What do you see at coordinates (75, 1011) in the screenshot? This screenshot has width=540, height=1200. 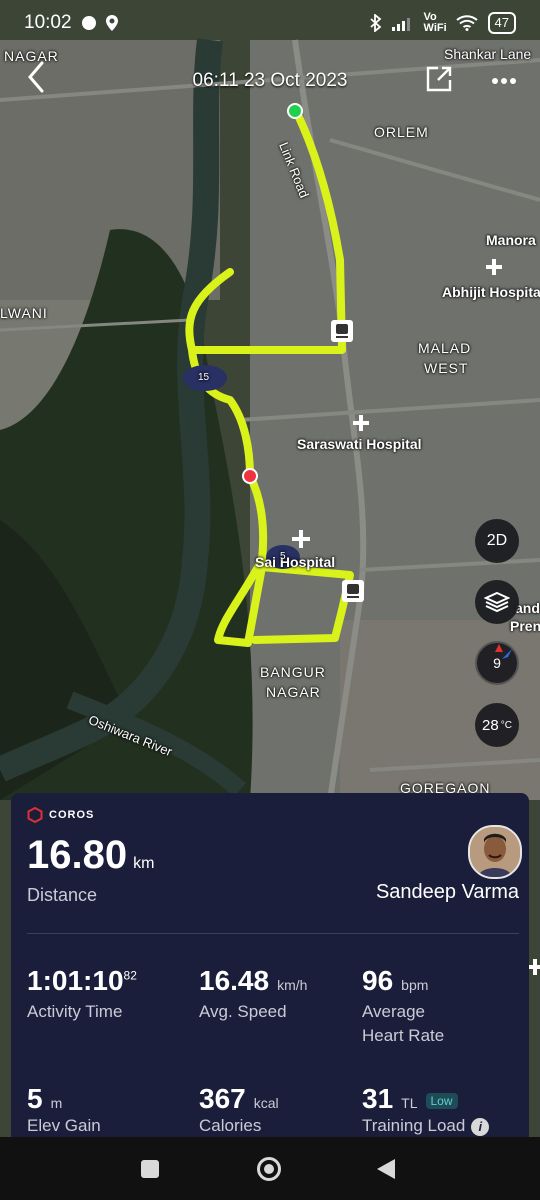 I see `activity-time-label: Activity Time` at bounding box center [75, 1011].